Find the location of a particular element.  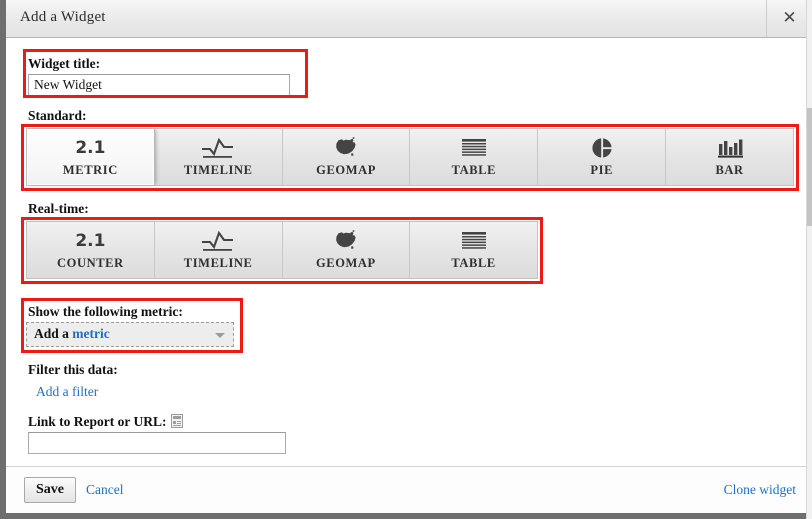

widget-type-tile-metric-standard: 2.1 METRIC is located at coordinates (91, 157).